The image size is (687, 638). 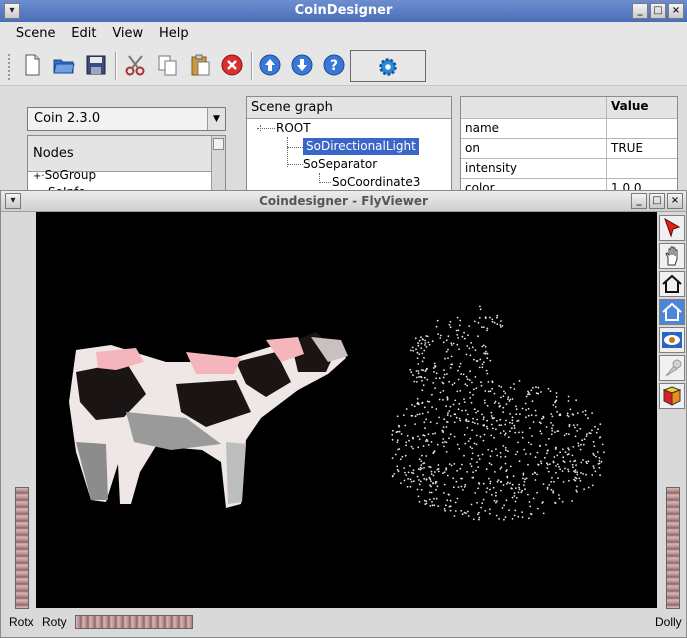 What do you see at coordinates (270, 65) in the screenshot?
I see `move-up-icon` at bounding box center [270, 65].